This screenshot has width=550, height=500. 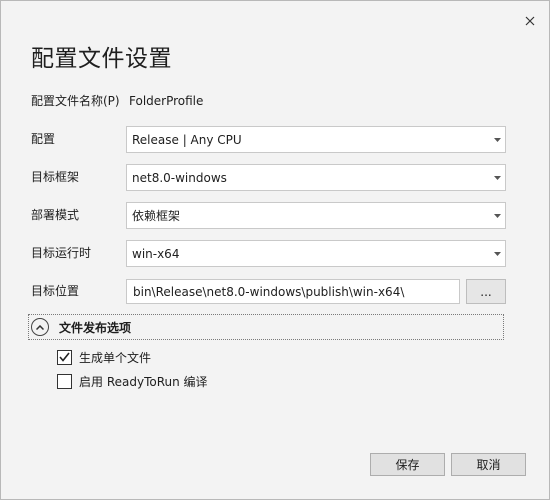 What do you see at coordinates (187, 139) in the screenshot?
I see `configuration-value: Release | Any CPU` at bounding box center [187, 139].